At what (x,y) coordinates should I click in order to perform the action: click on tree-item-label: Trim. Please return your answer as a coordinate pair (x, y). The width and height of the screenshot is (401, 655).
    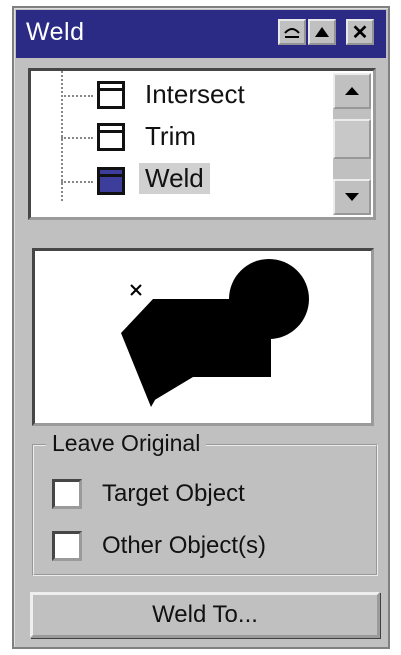
    Looking at the image, I should click on (171, 136).